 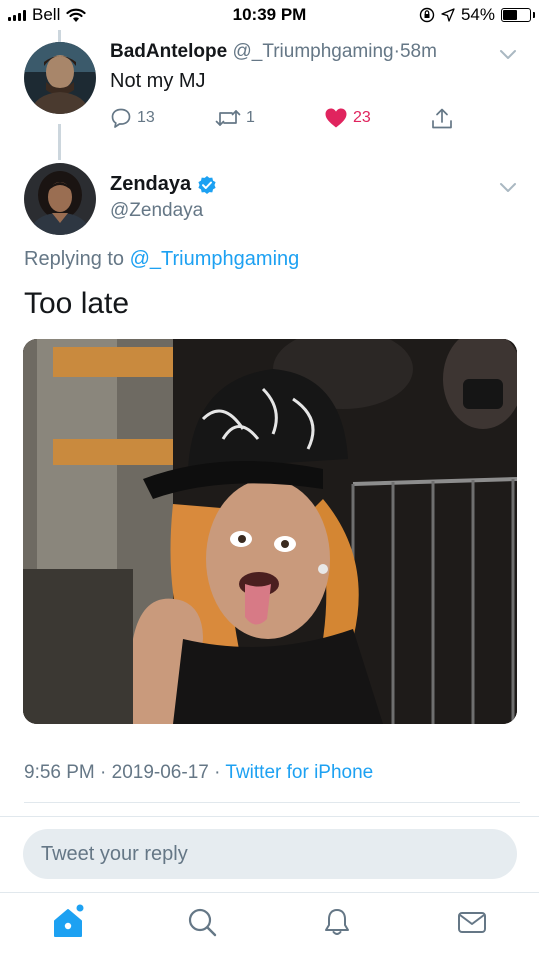 What do you see at coordinates (158, 81) in the screenshot?
I see `parent-tweet-text: Not my MJ` at bounding box center [158, 81].